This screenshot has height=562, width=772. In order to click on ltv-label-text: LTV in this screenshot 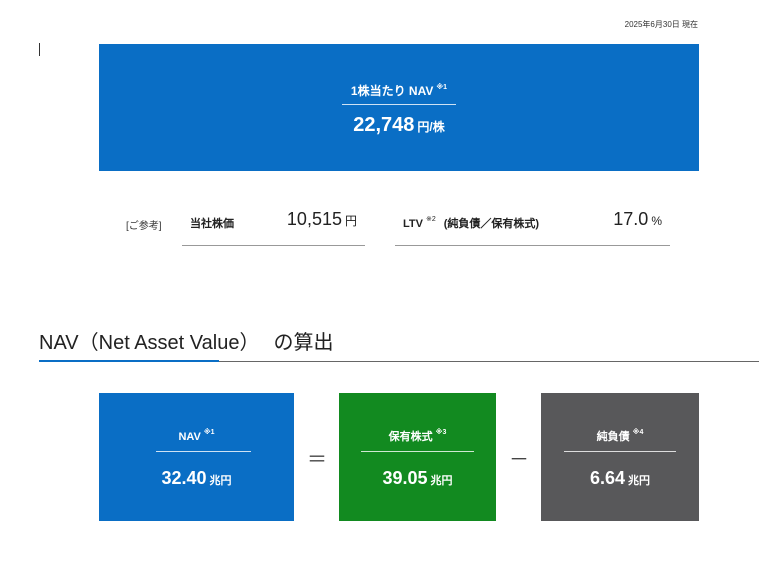, I will do `click(413, 224)`.